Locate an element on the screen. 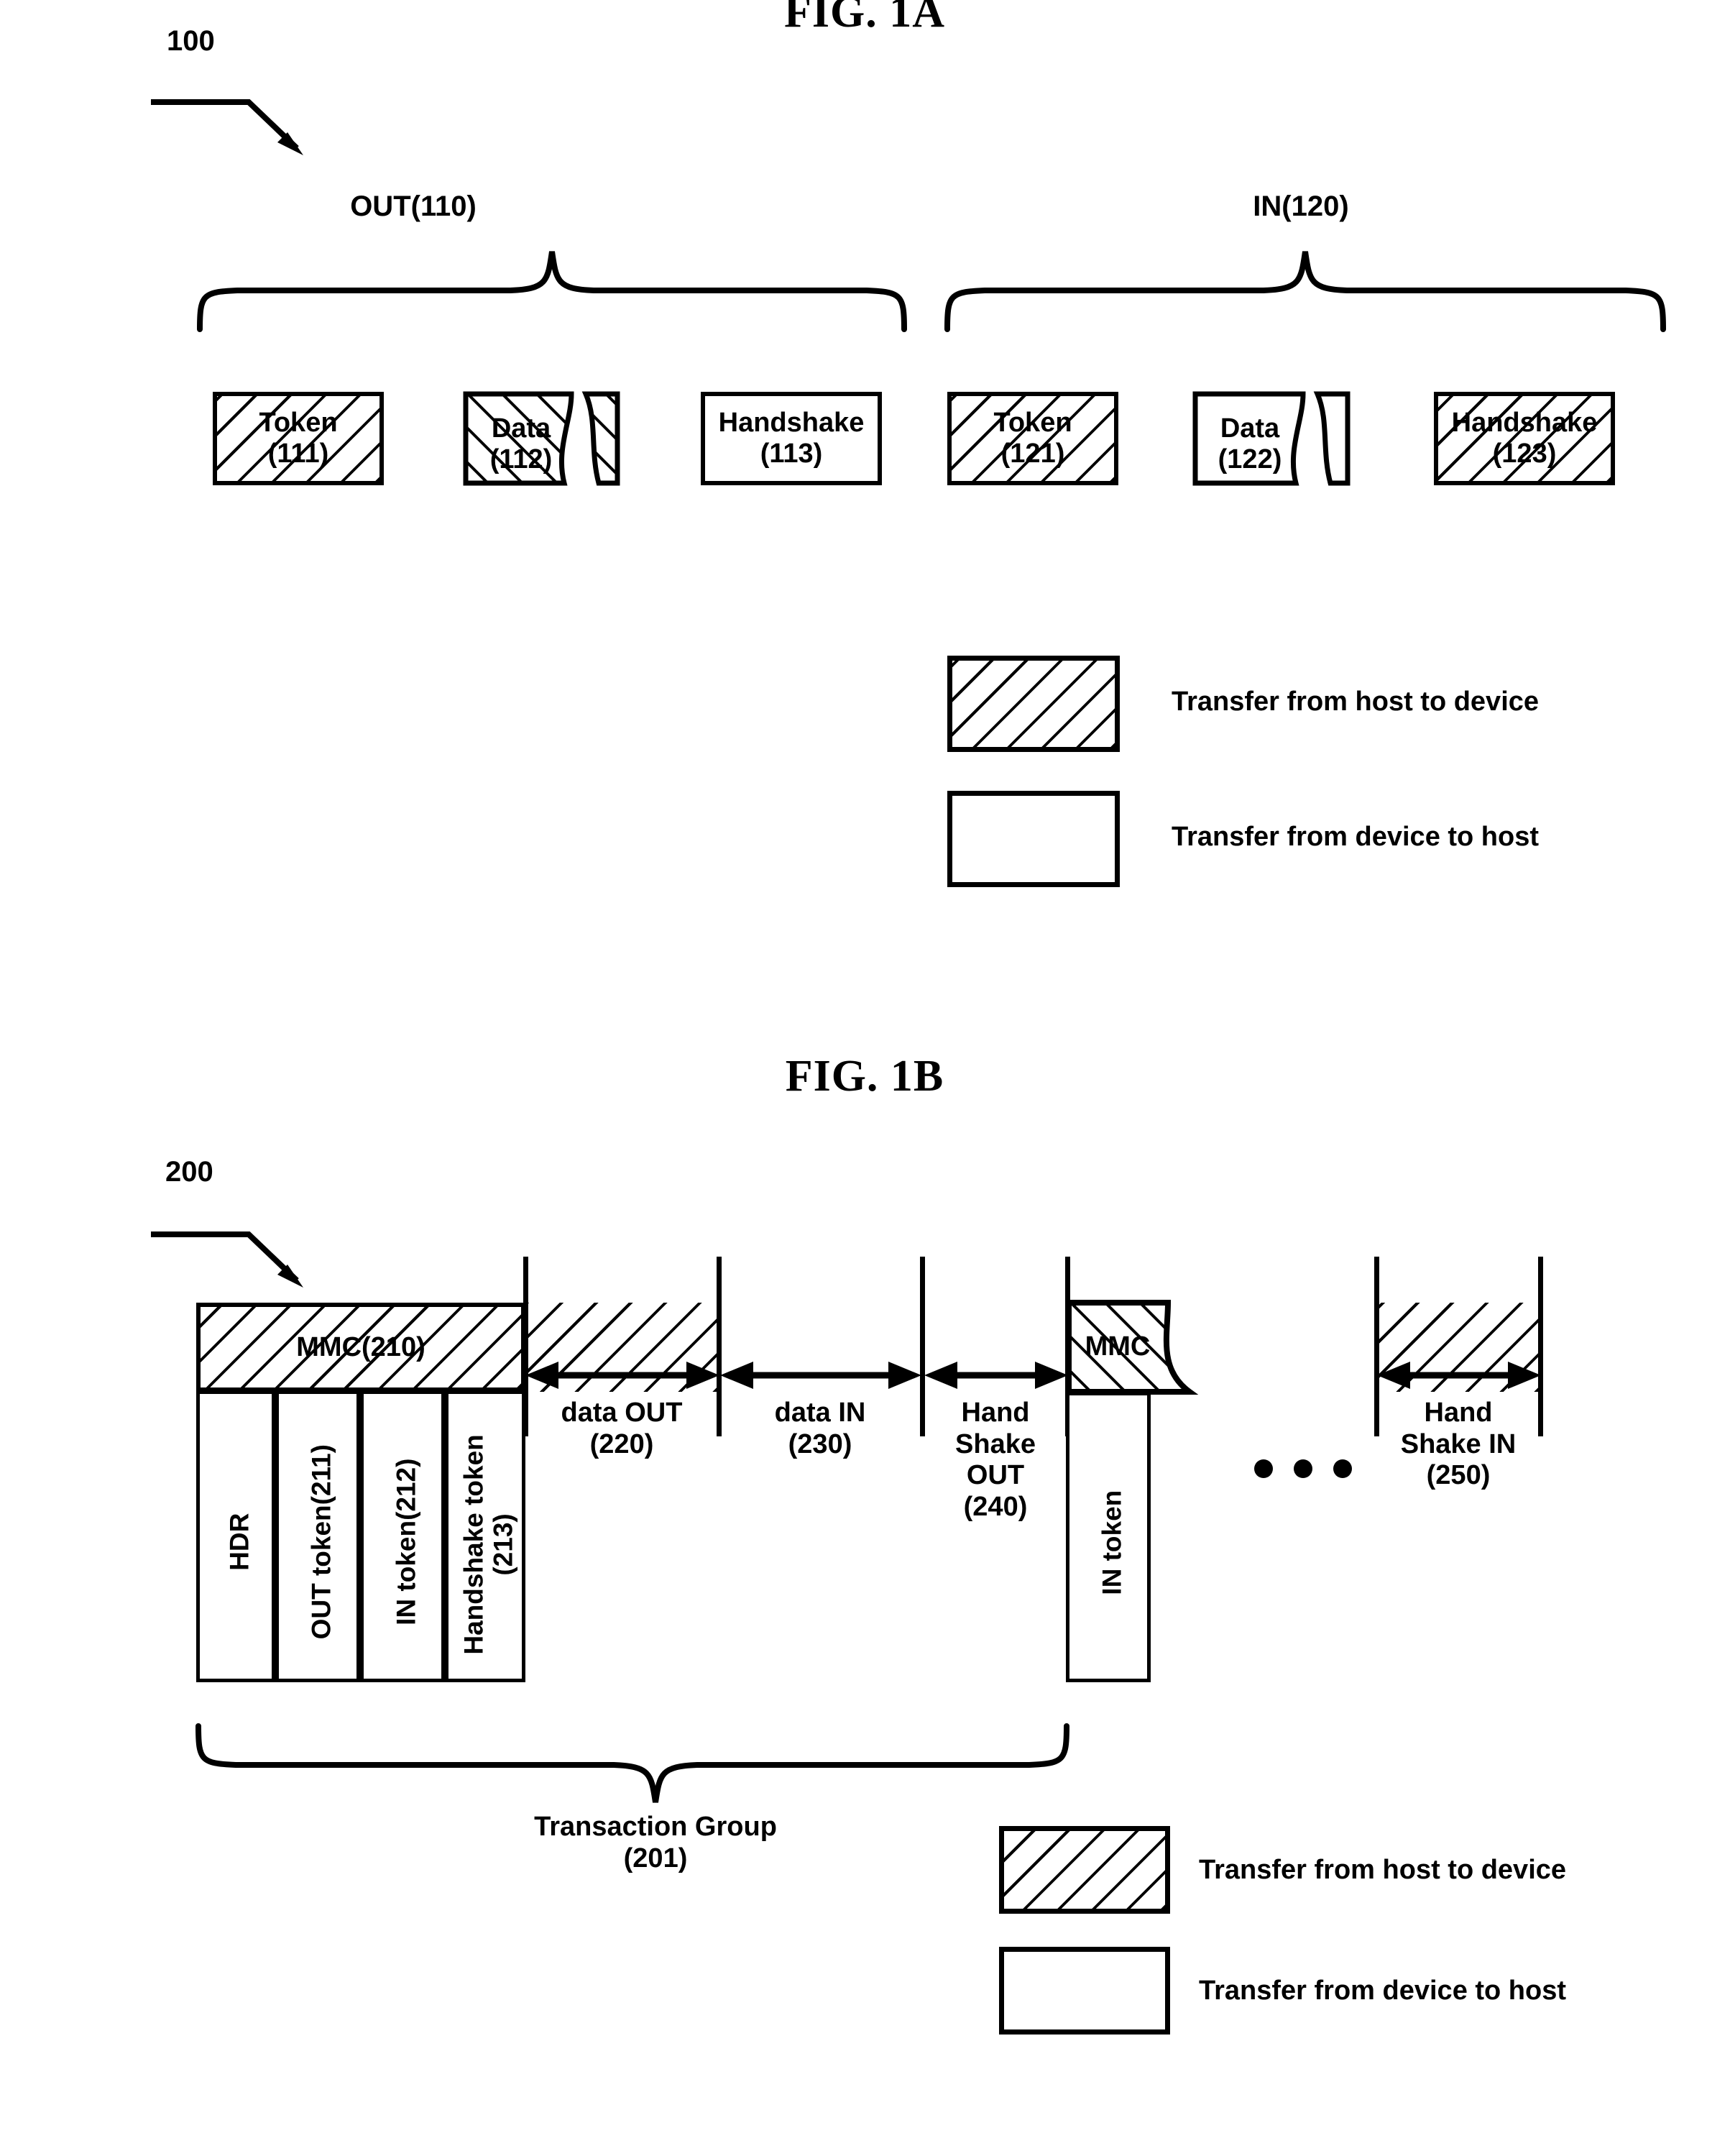  packet-box-handshake-123-label: Handshake (123) is located at coordinates (1524, 438).